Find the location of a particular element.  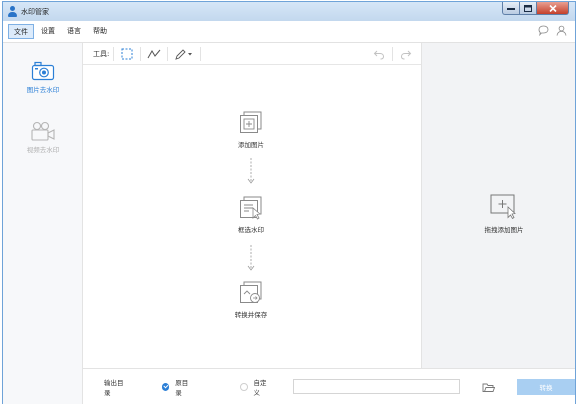

output-path-input is located at coordinates (376, 386).